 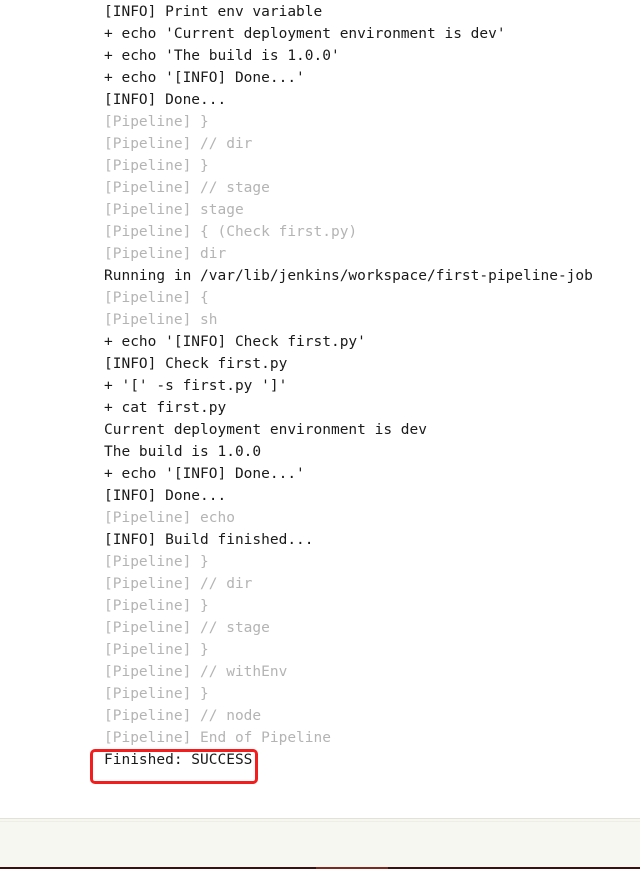 I want to click on log-line: + '[' -s first.py ']', so click(x=196, y=386).